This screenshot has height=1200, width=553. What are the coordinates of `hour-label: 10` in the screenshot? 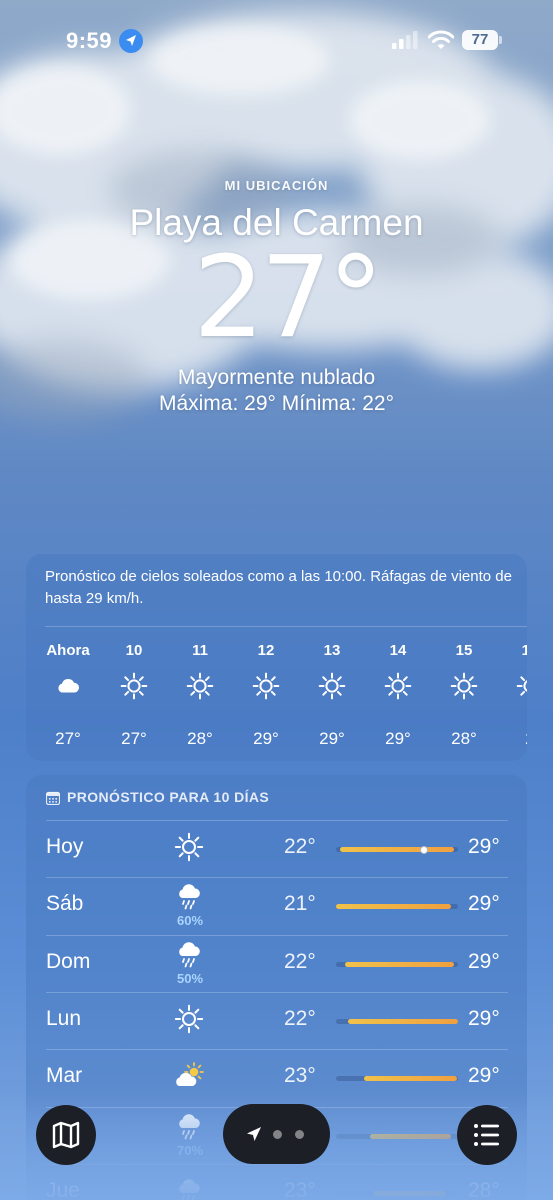 It's located at (134, 650).